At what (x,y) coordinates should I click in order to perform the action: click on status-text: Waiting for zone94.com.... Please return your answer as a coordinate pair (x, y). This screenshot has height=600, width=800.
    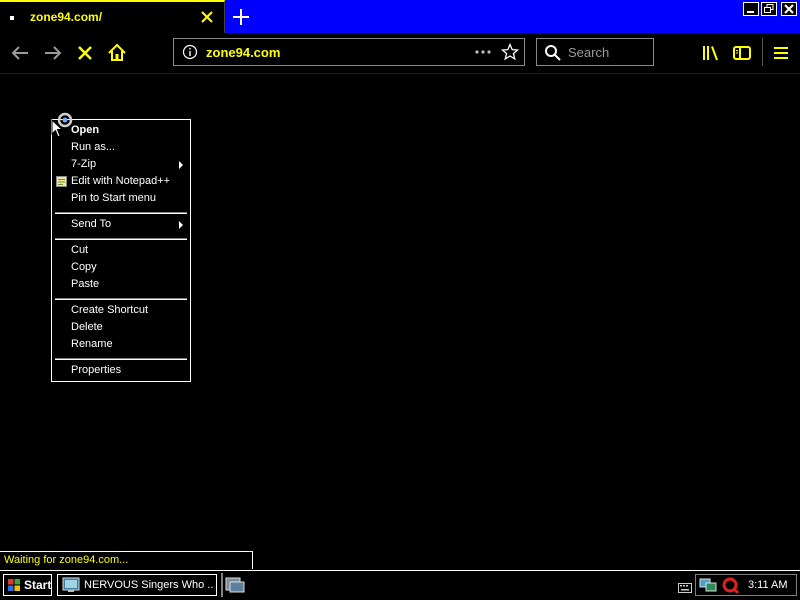
    Looking at the image, I should click on (66, 560).